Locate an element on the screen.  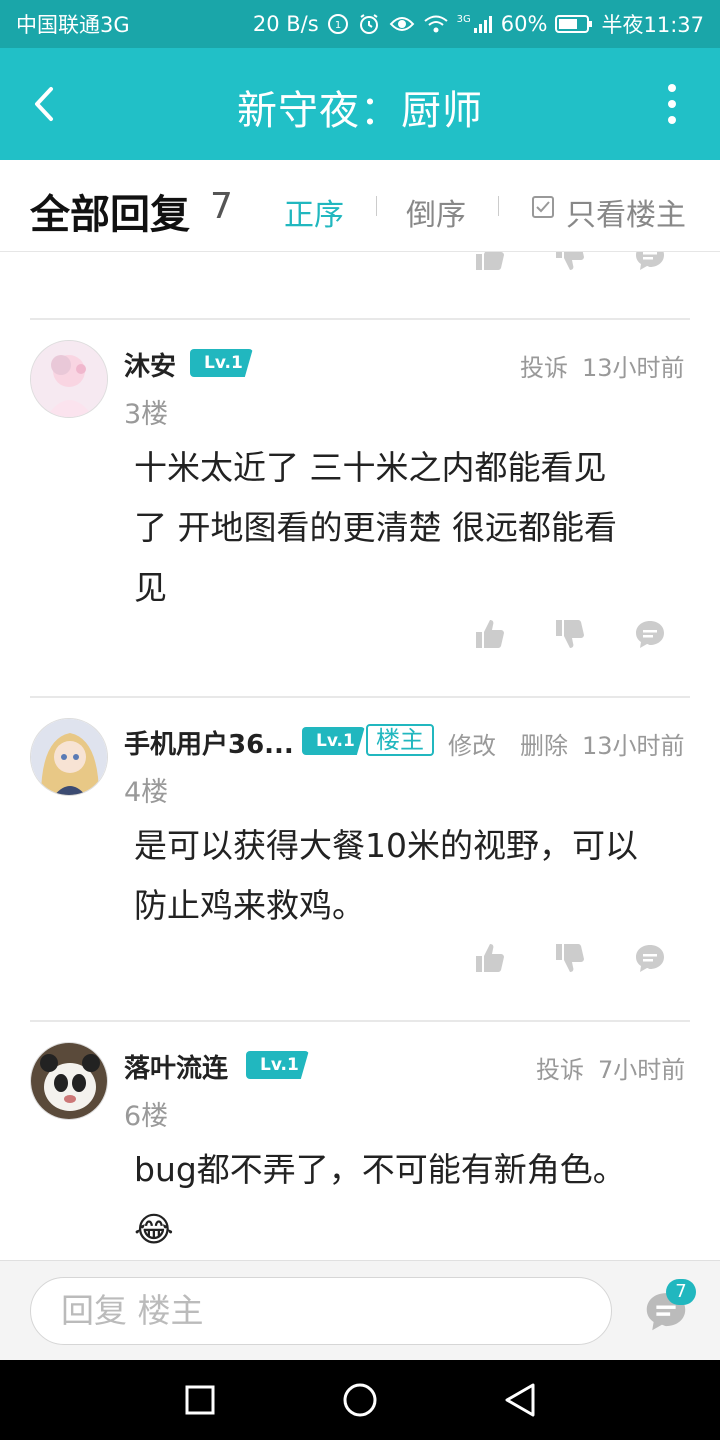
reply-line: 十米太近了 三十米之内都能看见 is located at coordinates (370, 467).